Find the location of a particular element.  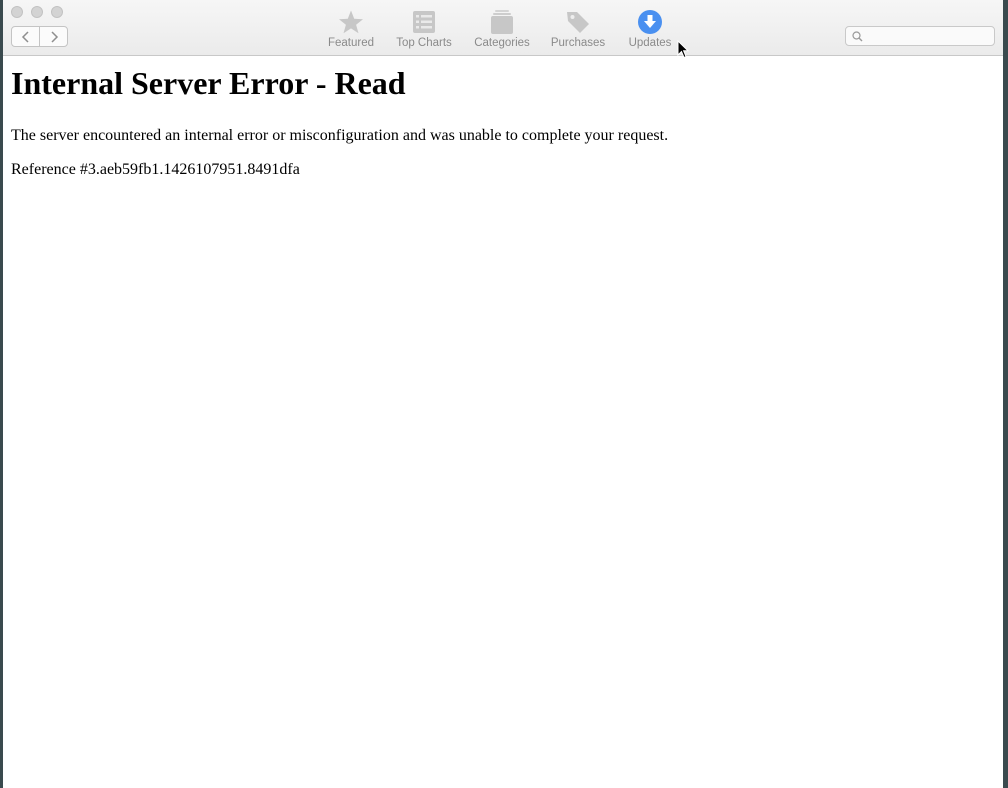

download-icon is located at coordinates (650, 22).